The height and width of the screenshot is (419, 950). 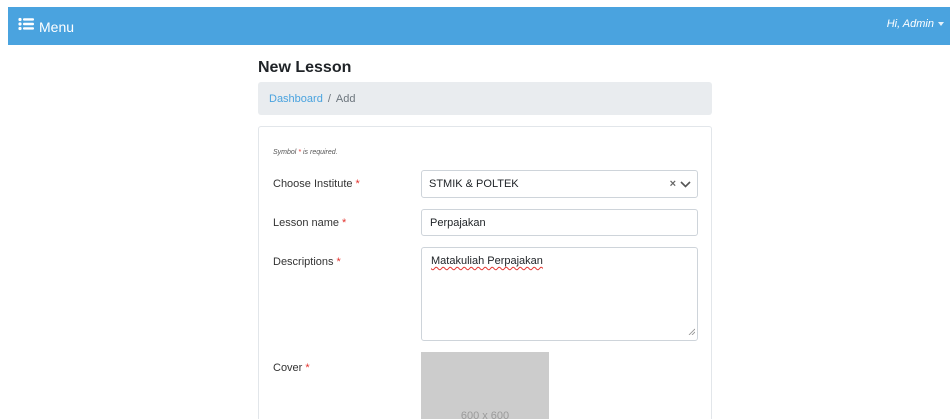 What do you see at coordinates (303, 262) in the screenshot?
I see `descriptions-label-text: Descriptions` at bounding box center [303, 262].